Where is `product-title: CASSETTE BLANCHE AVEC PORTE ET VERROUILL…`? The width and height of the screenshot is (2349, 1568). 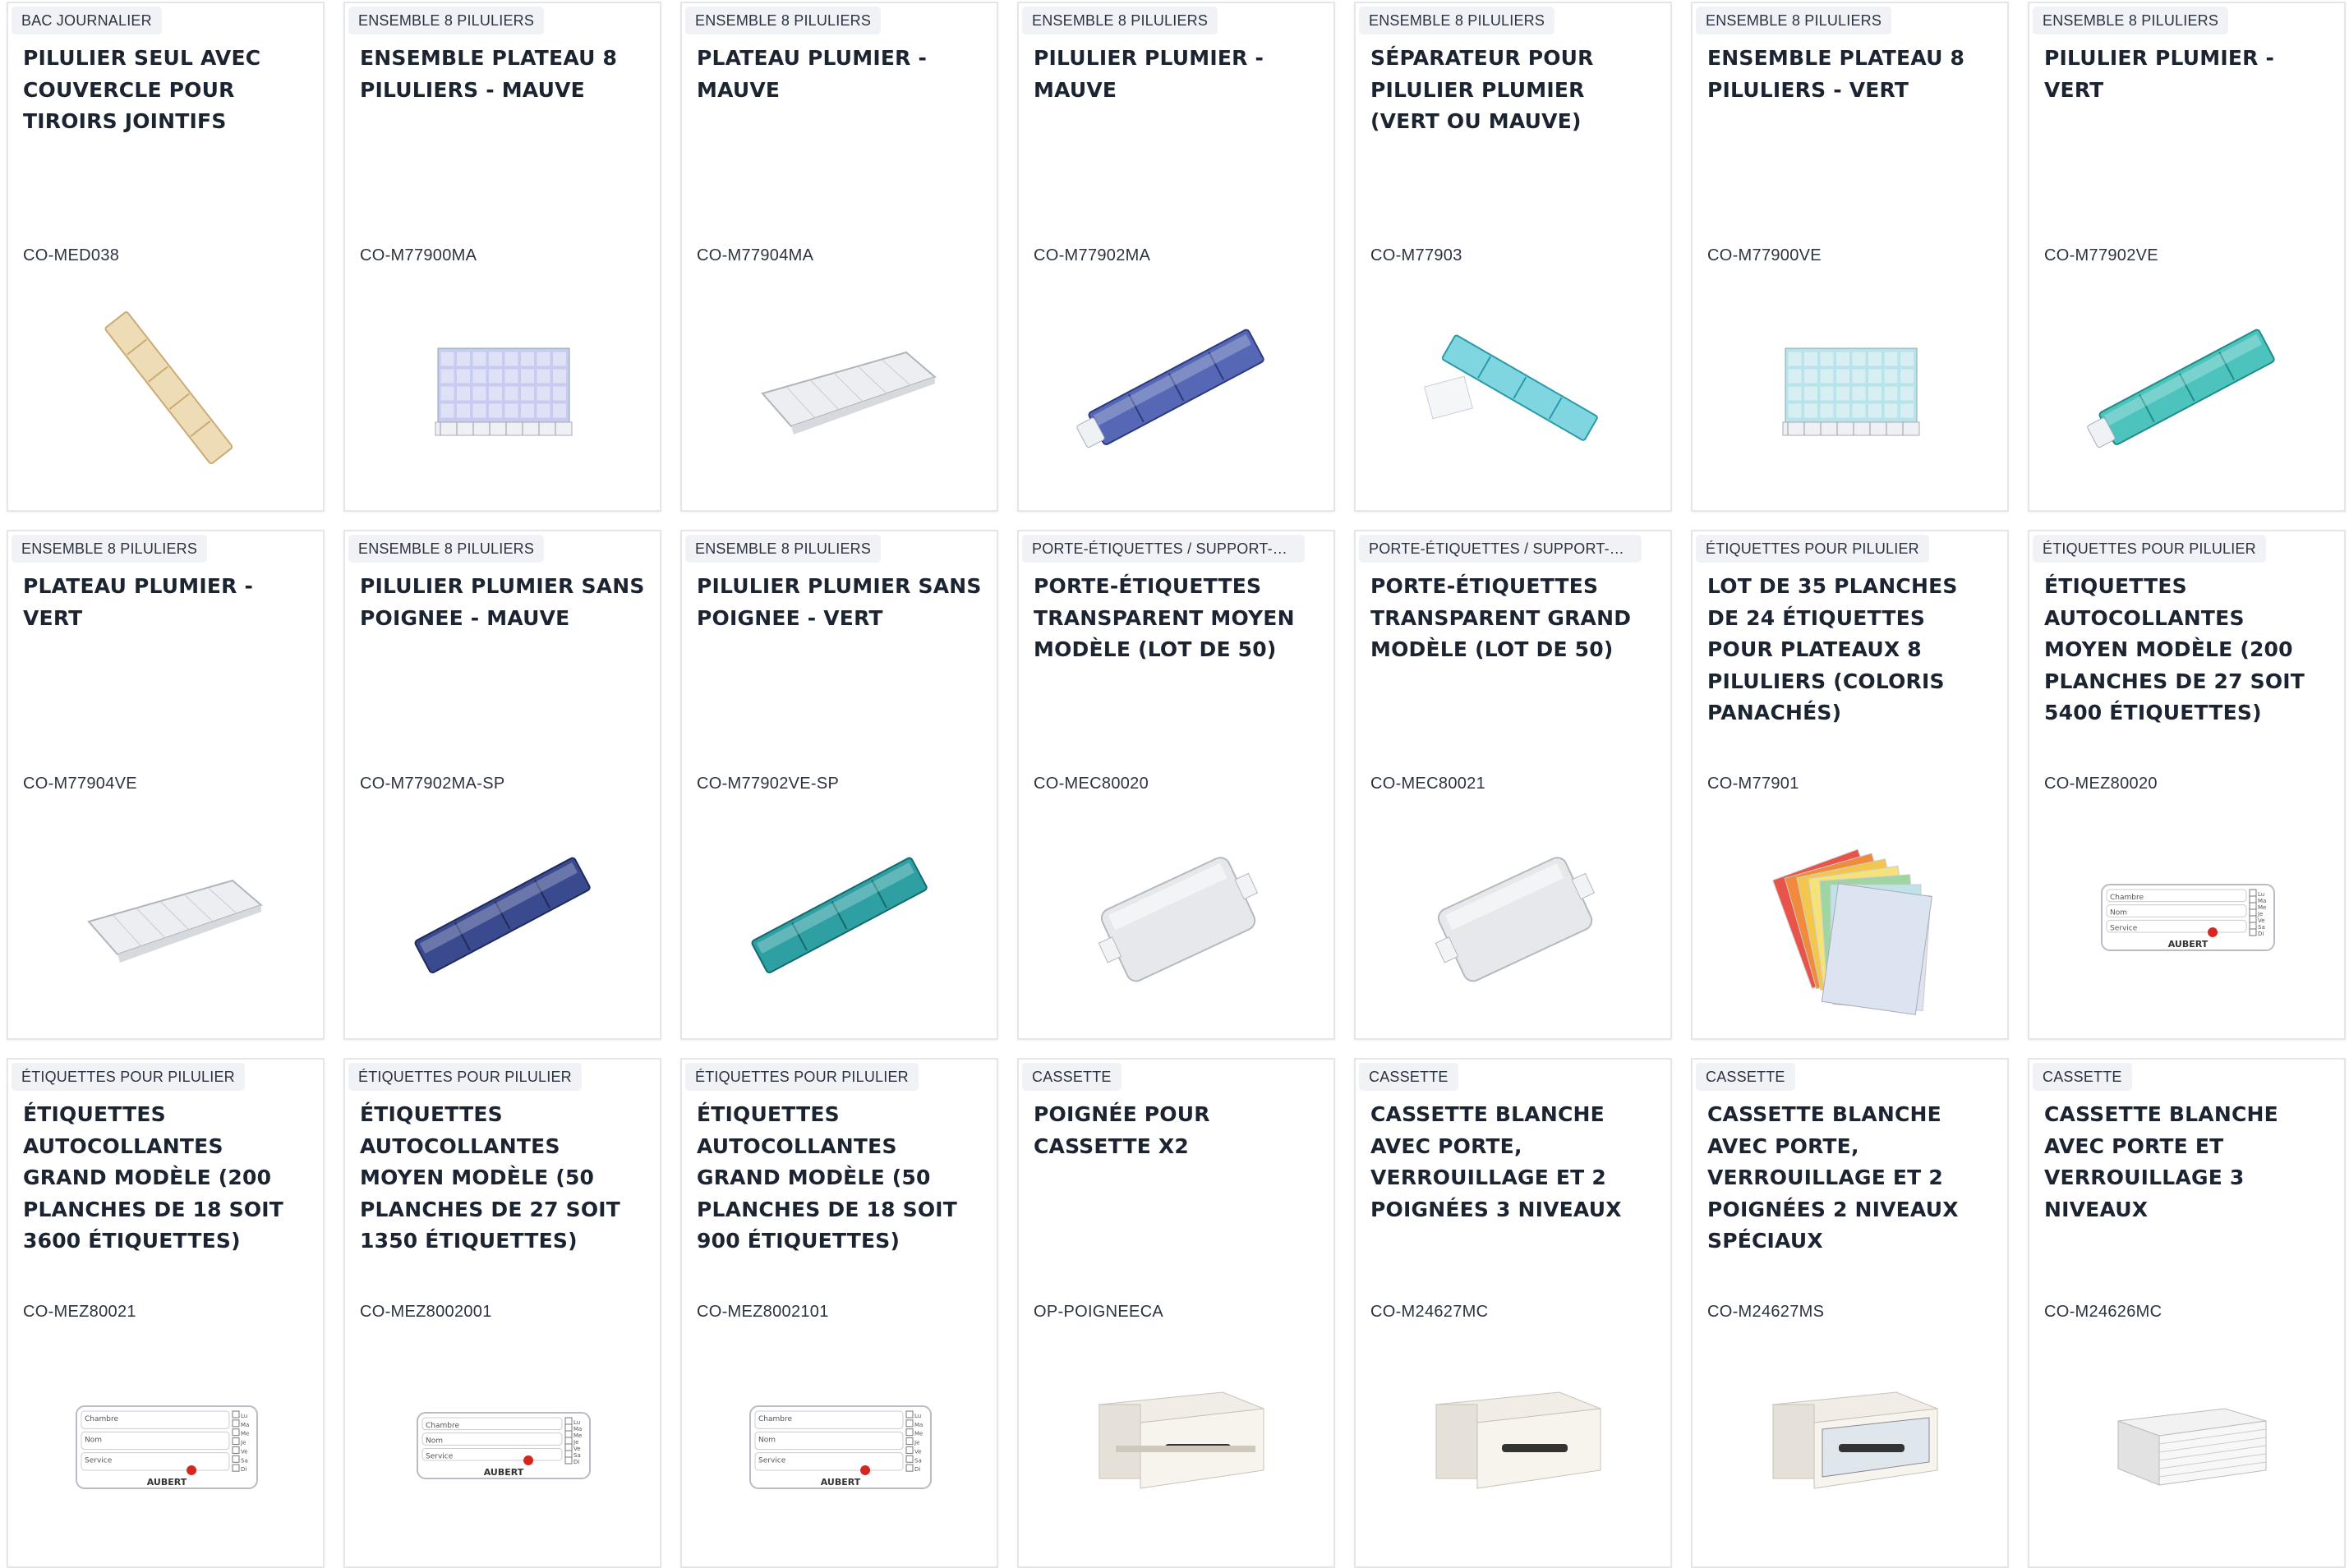
product-title: CASSETTE BLANCHE AVEC PORTE ET VERROUILL… is located at coordinates (2188, 1162).